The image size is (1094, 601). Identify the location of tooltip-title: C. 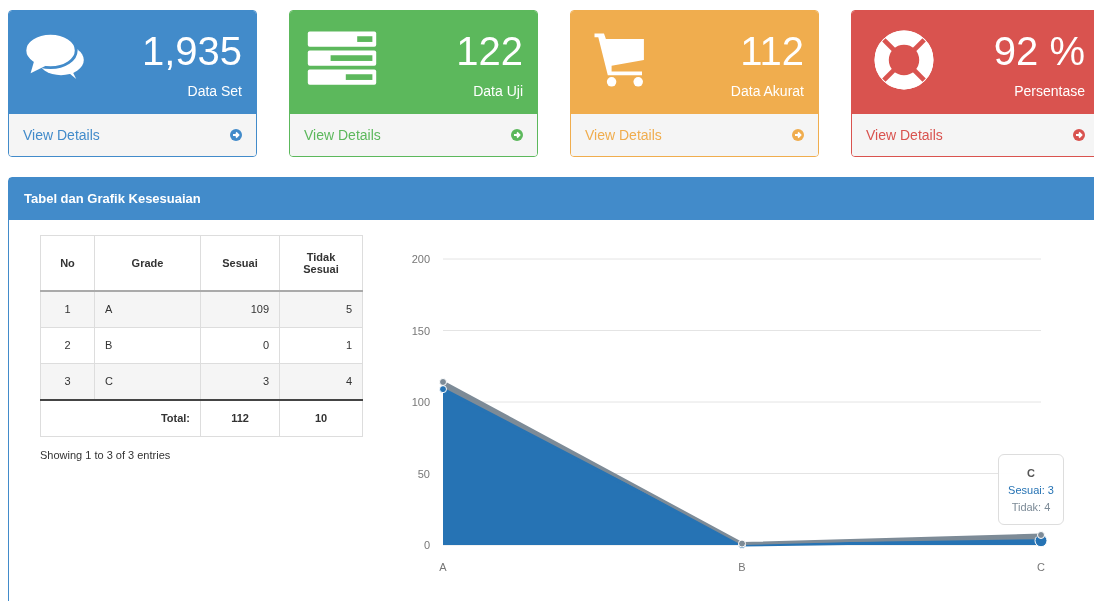
(1031, 472).